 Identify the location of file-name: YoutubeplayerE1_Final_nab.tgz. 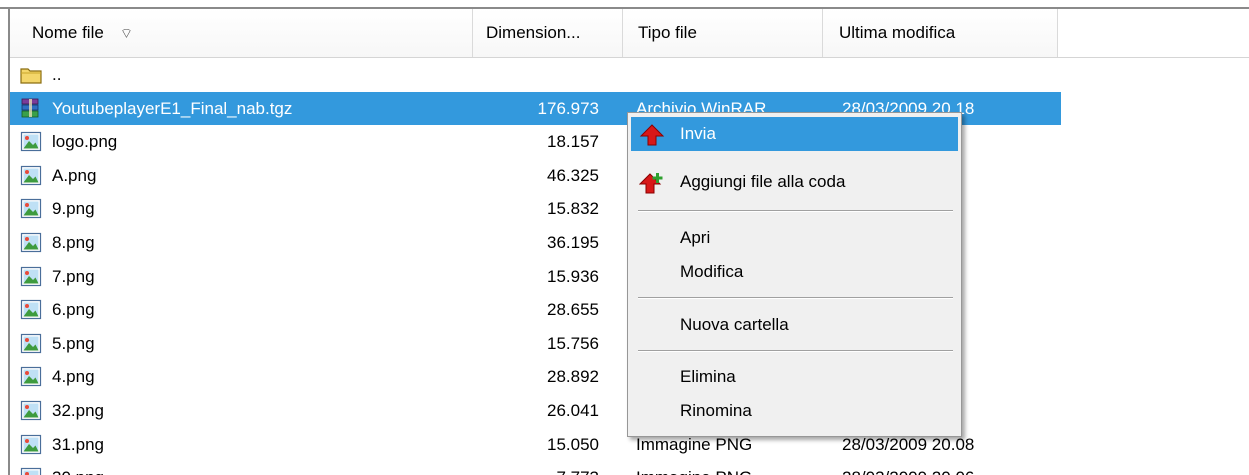
(172, 108).